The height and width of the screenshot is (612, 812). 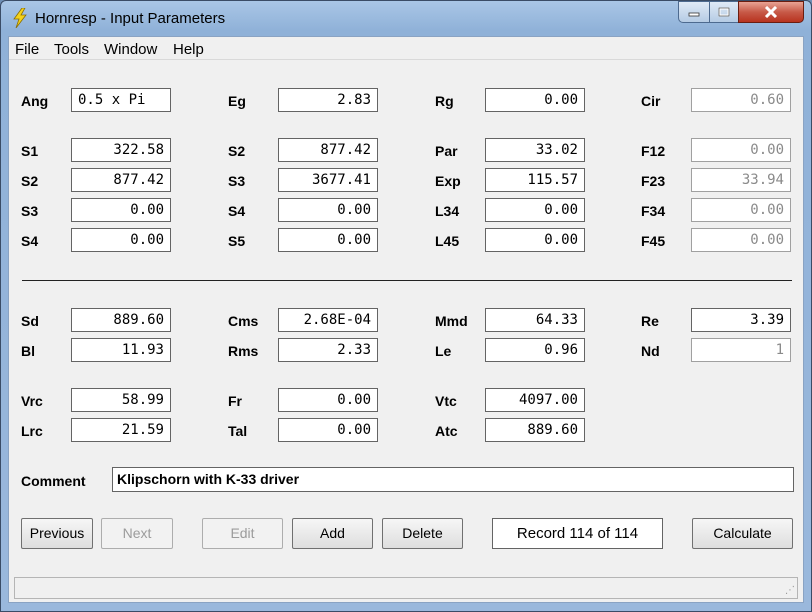 I want to click on field-tal: 0.00, so click(x=328, y=430).